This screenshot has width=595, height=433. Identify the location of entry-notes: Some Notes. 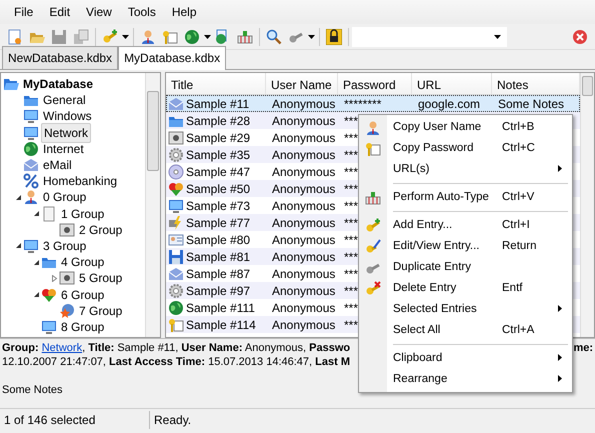
(32, 390).